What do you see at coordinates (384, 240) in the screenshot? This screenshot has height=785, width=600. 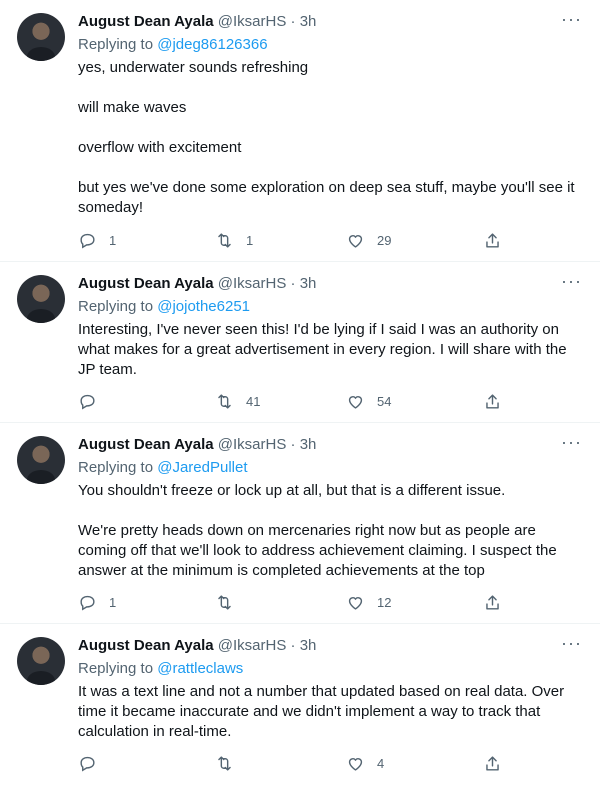 I see `like-count: 29` at bounding box center [384, 240].